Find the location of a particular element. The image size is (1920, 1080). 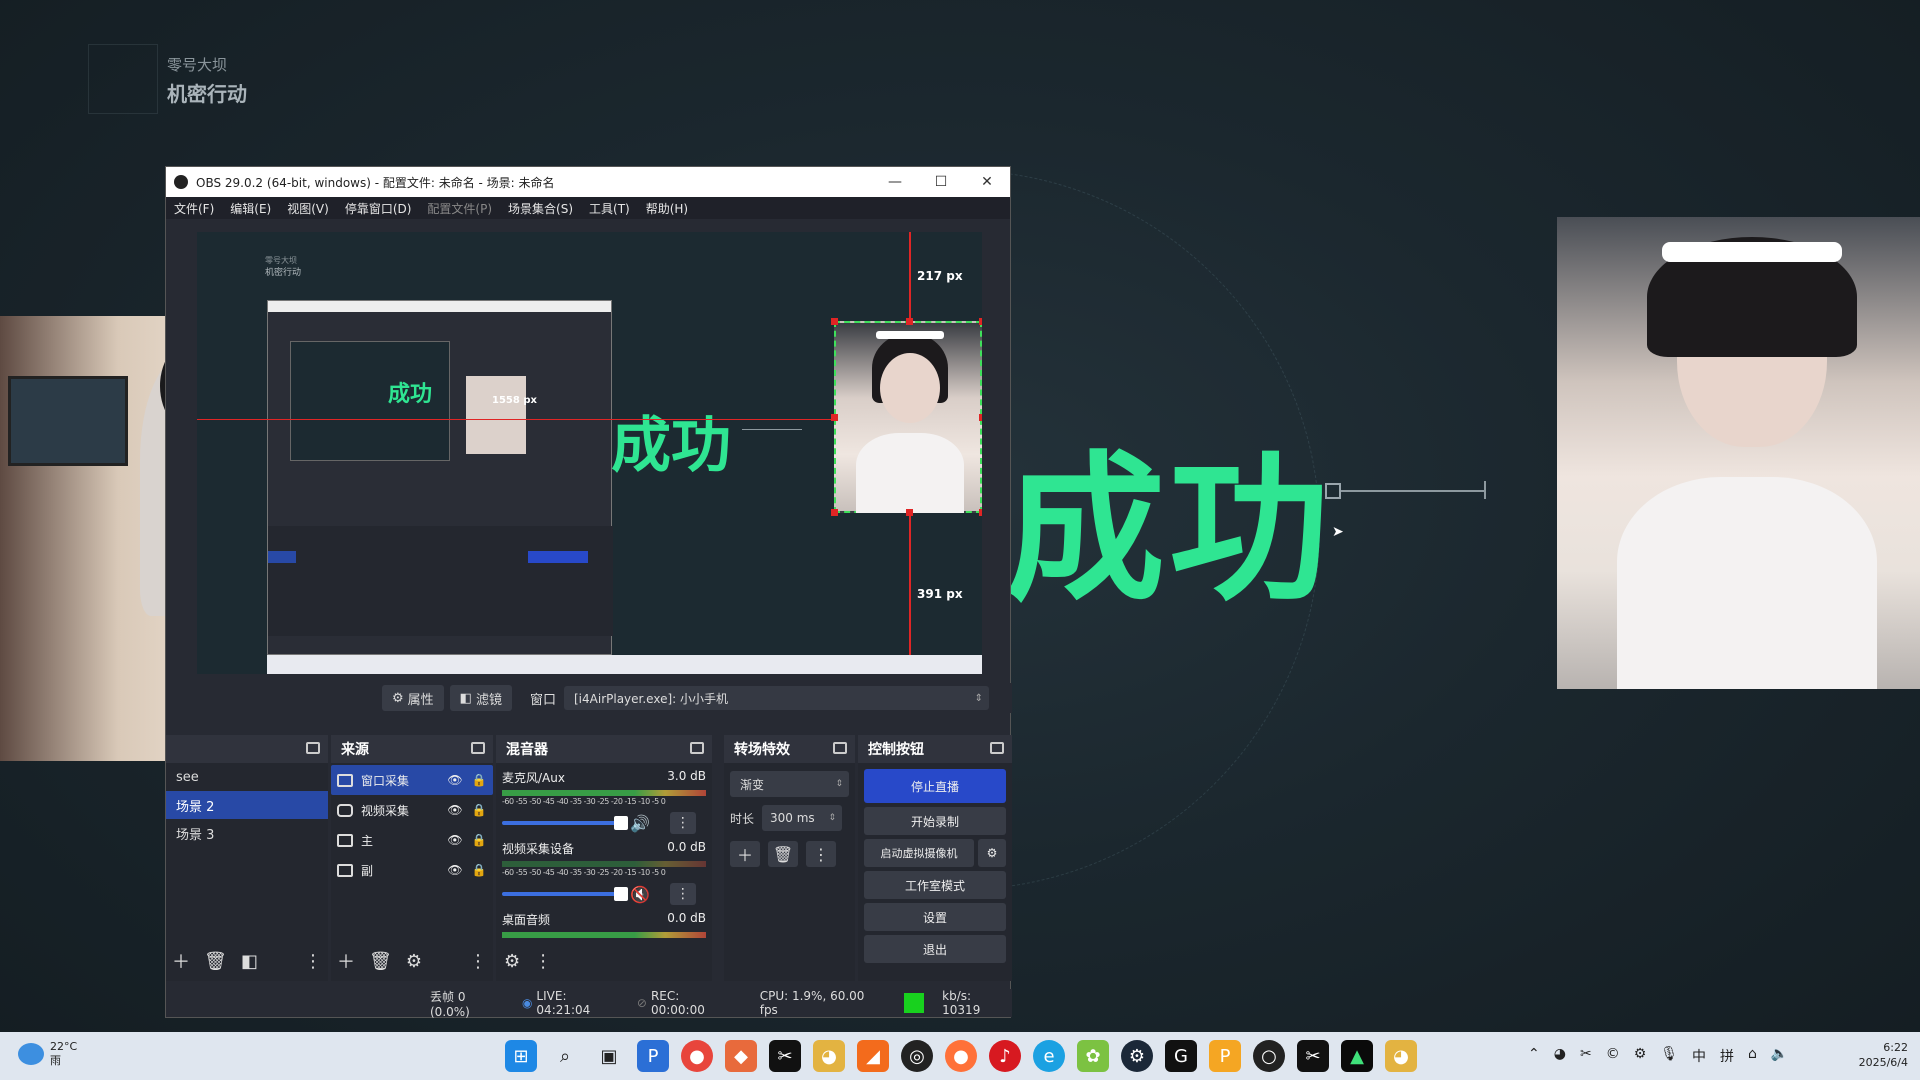

resize-handle-top is located at coordinates (909, 321).